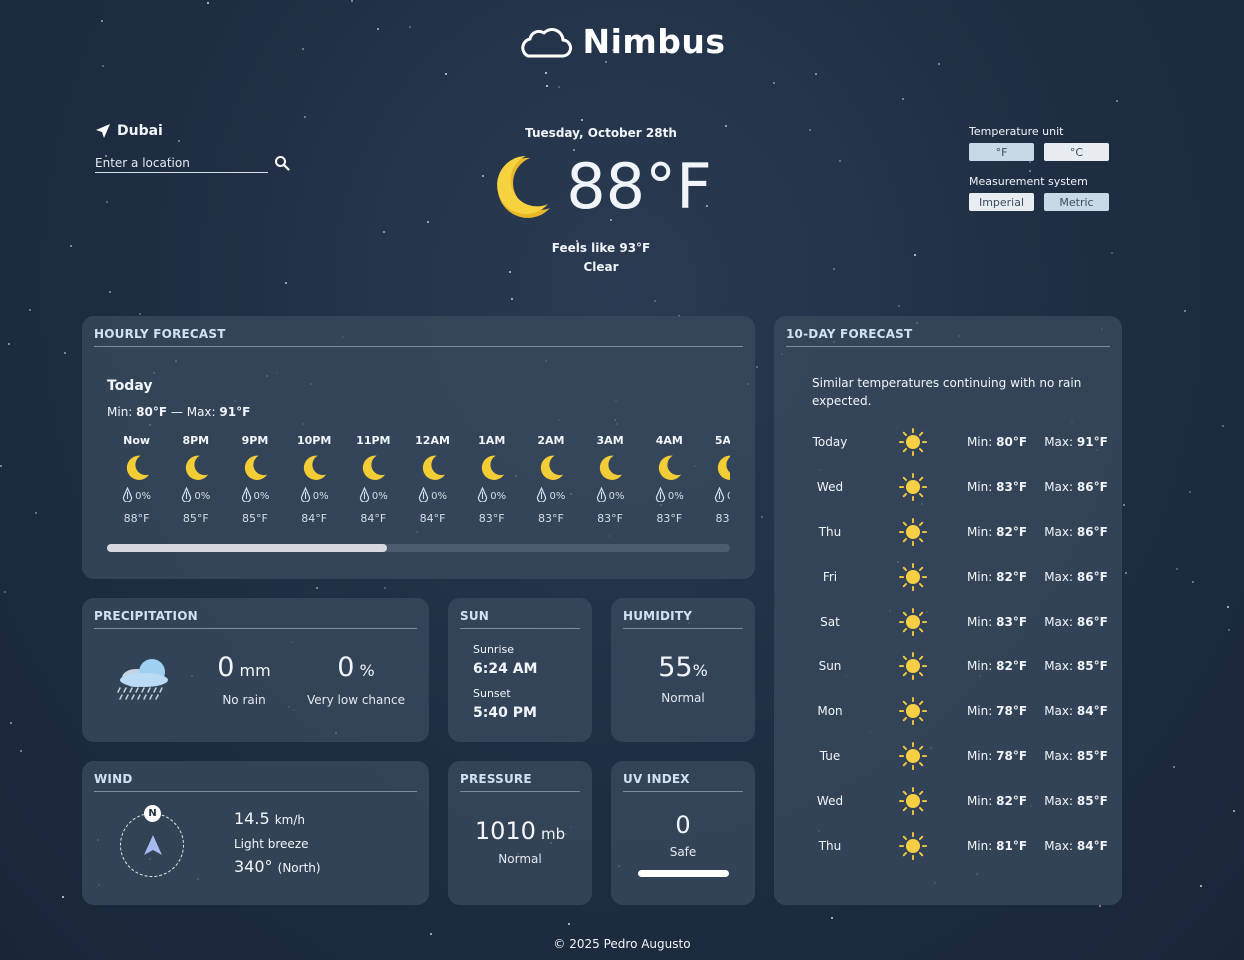 This screenshot has width=1244, height=960. I want to click on day-name: Sat, so click(830, 621).